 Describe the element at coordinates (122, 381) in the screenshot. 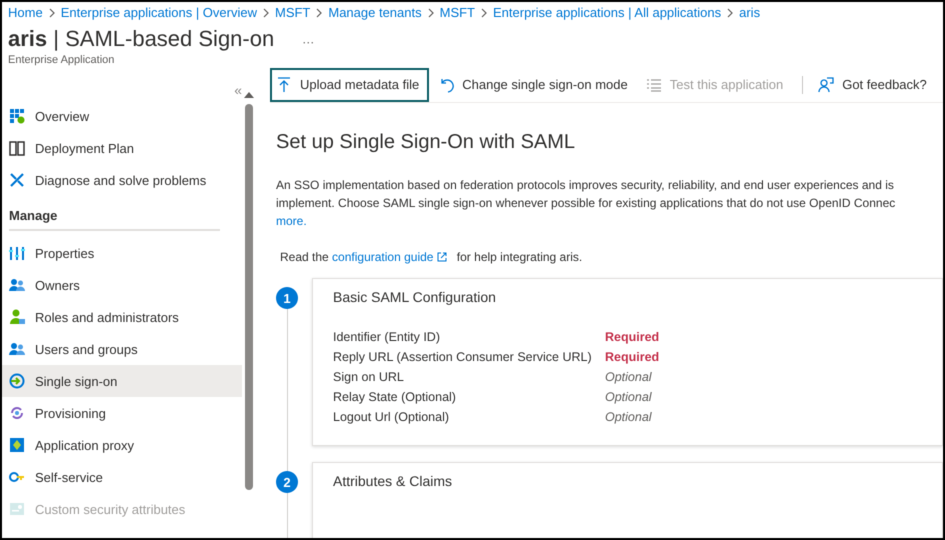

I see `sidebar-item: Single sign-on` at that location.